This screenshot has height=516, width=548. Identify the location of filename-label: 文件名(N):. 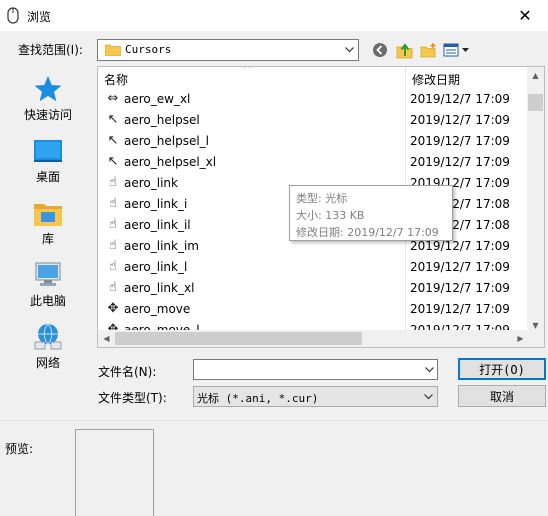
(127, 372).